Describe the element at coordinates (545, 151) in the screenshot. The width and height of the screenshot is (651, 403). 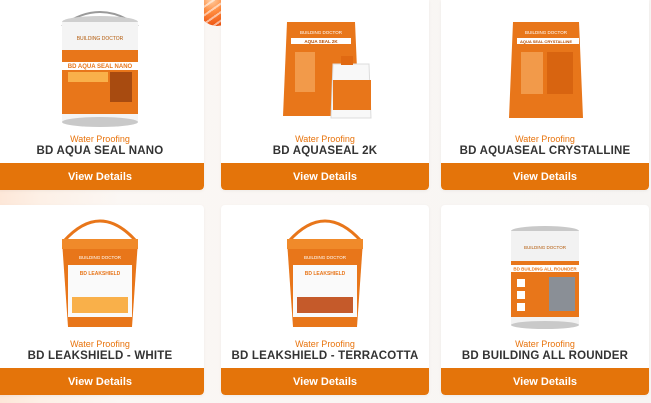
I see `product-title: BD AQUASEAL CRYSTALLINE` at that location.